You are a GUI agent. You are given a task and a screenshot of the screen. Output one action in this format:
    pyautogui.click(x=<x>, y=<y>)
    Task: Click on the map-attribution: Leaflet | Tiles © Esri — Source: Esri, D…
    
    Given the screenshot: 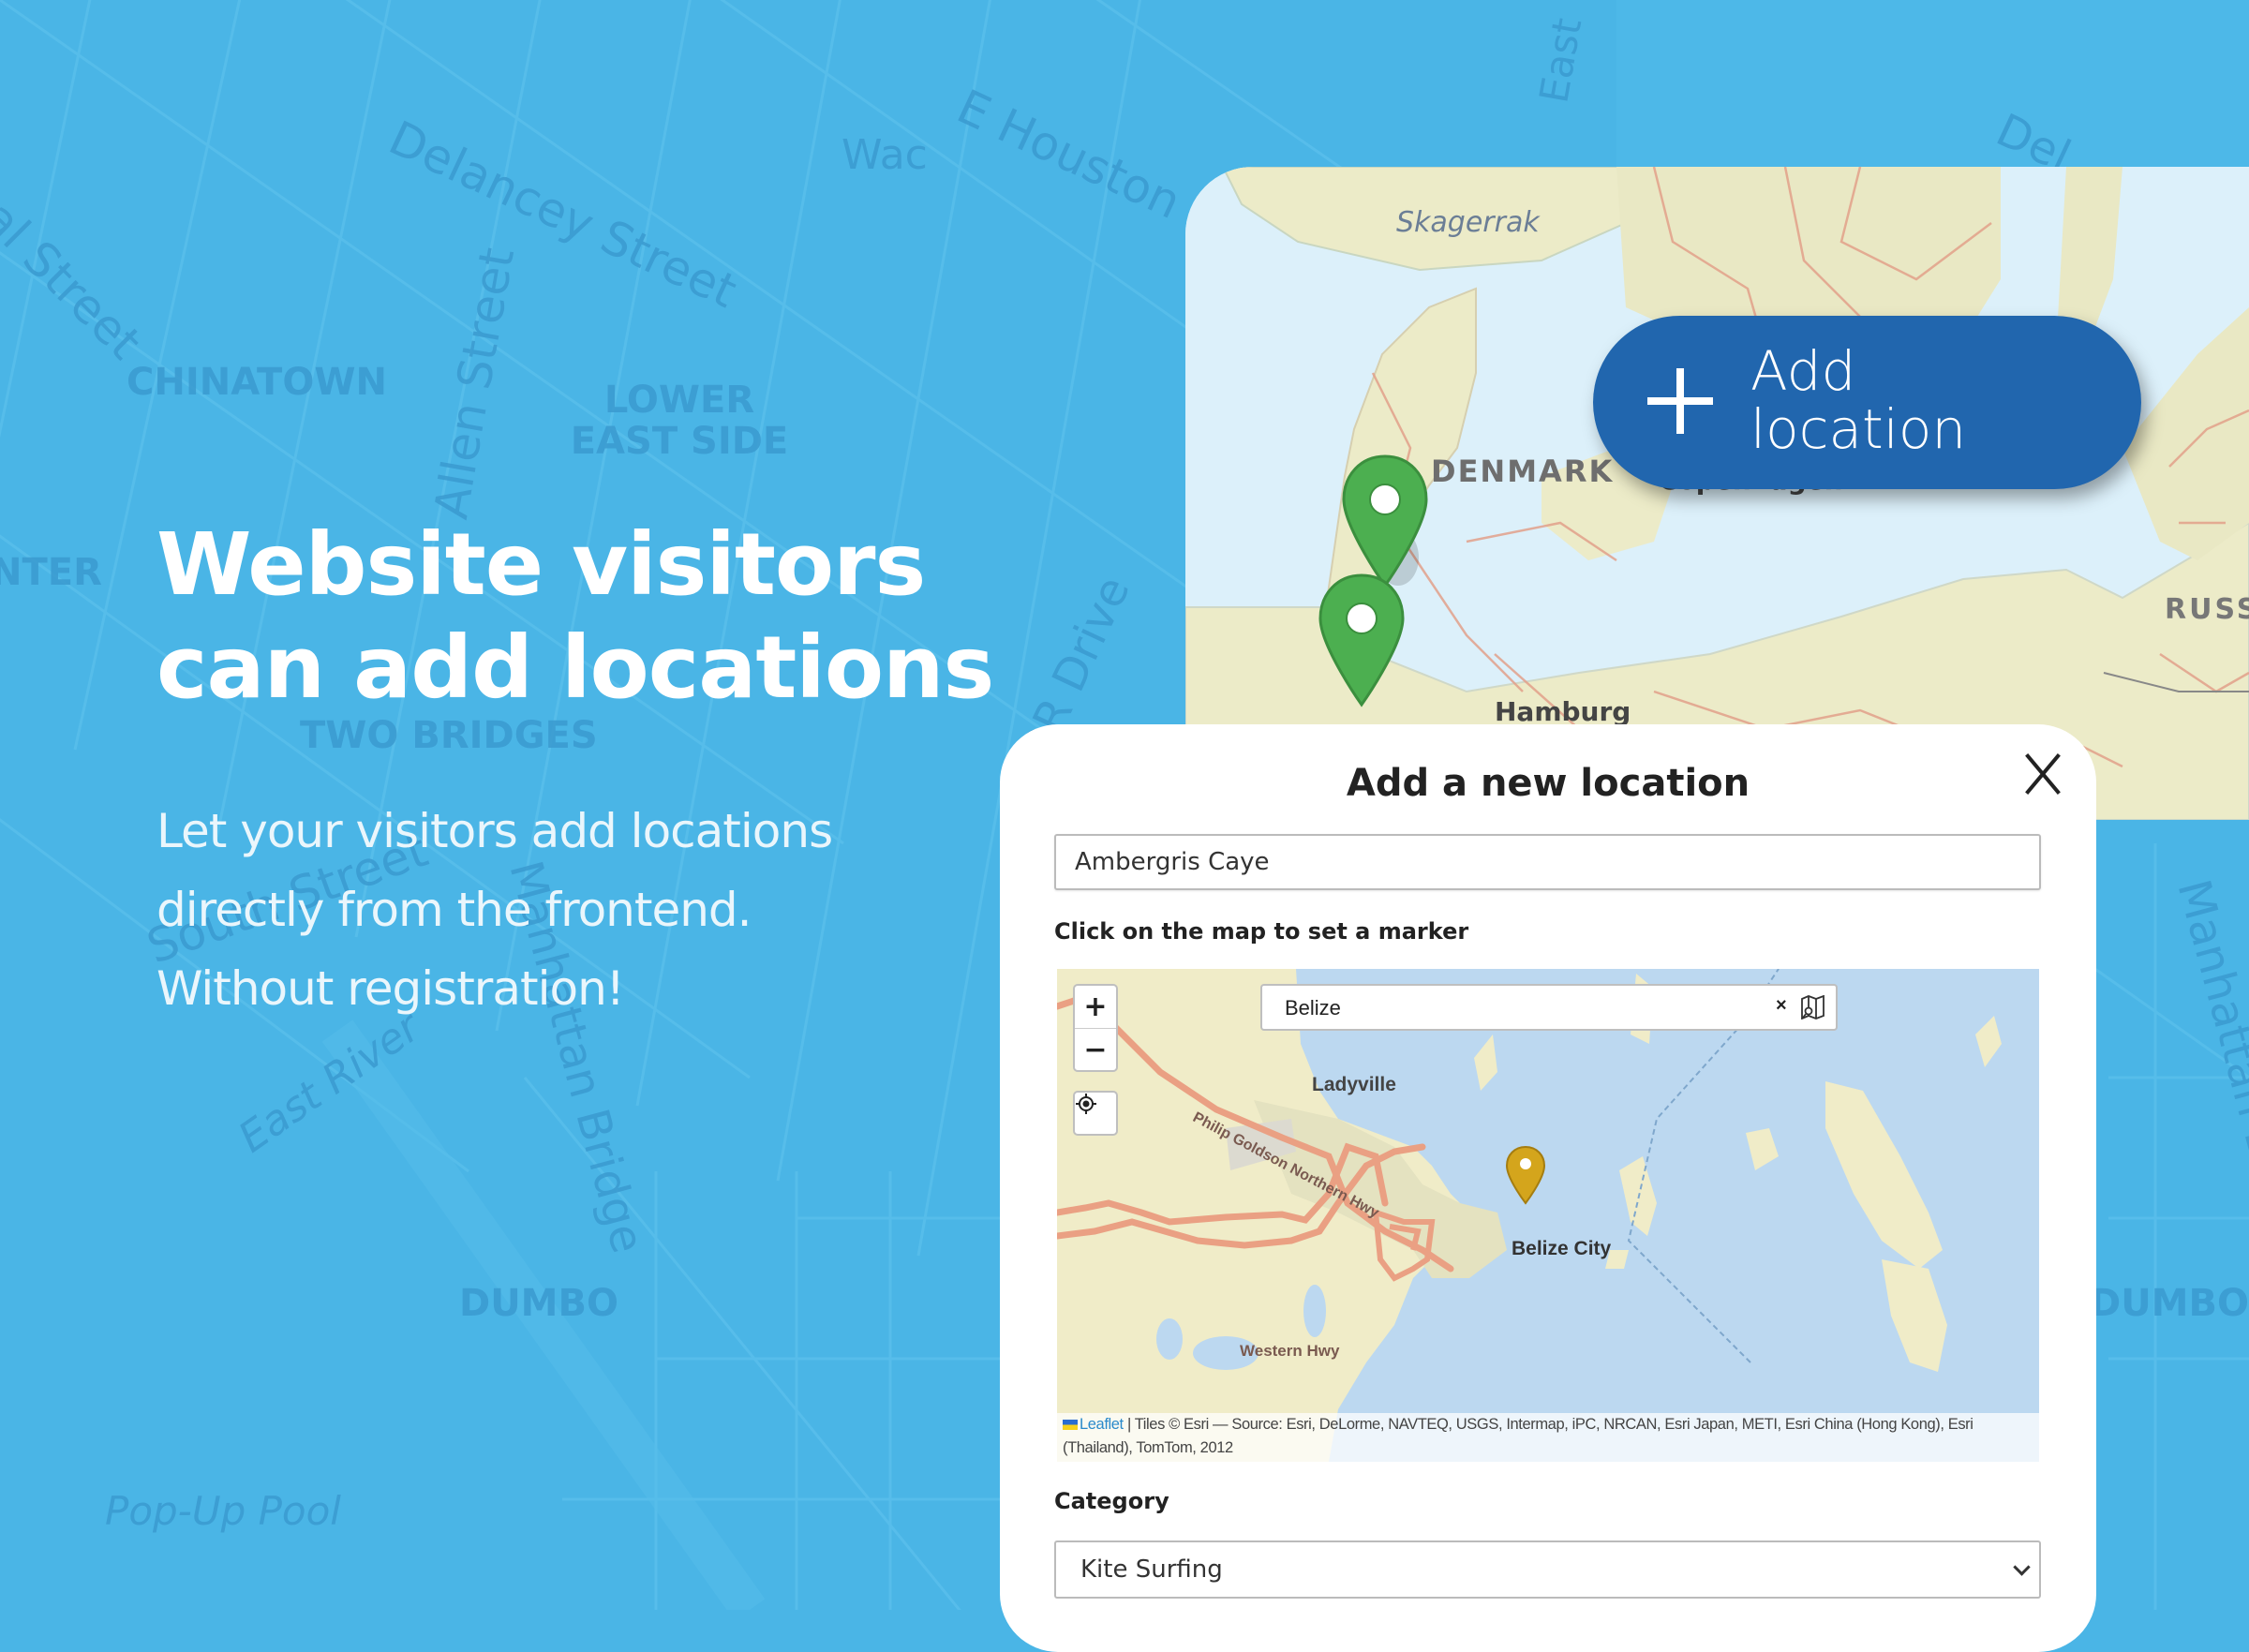 What is the action you would take?
    pyautogui.click(x=1548, y=1437)
    